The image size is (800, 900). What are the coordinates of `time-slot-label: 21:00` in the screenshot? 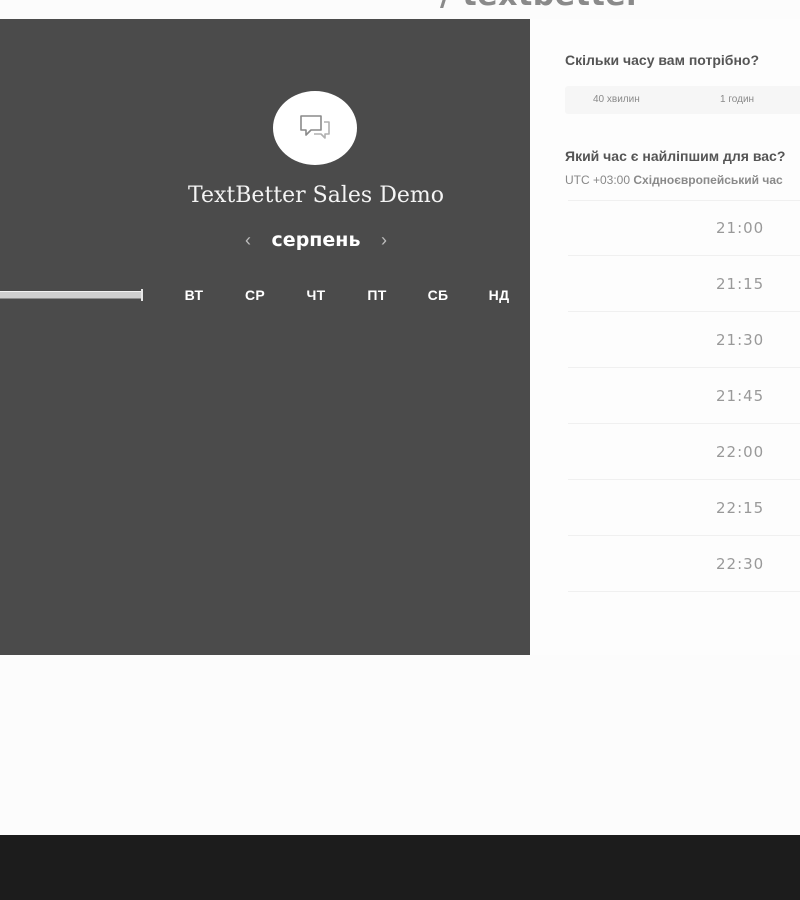 It's located at (740, 228).